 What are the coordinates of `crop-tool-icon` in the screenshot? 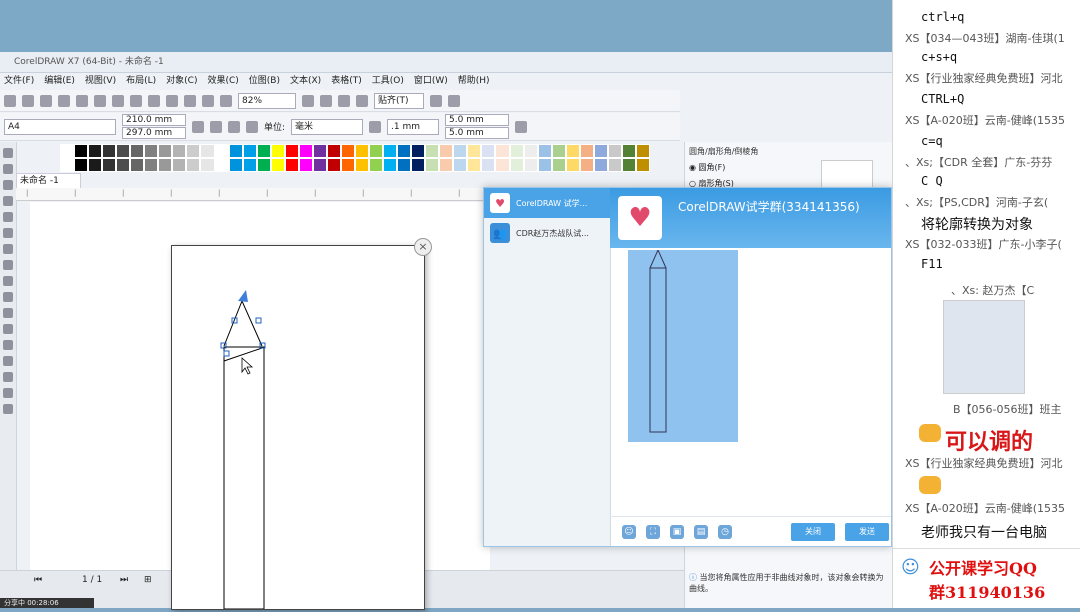 It's located at (8, 185).